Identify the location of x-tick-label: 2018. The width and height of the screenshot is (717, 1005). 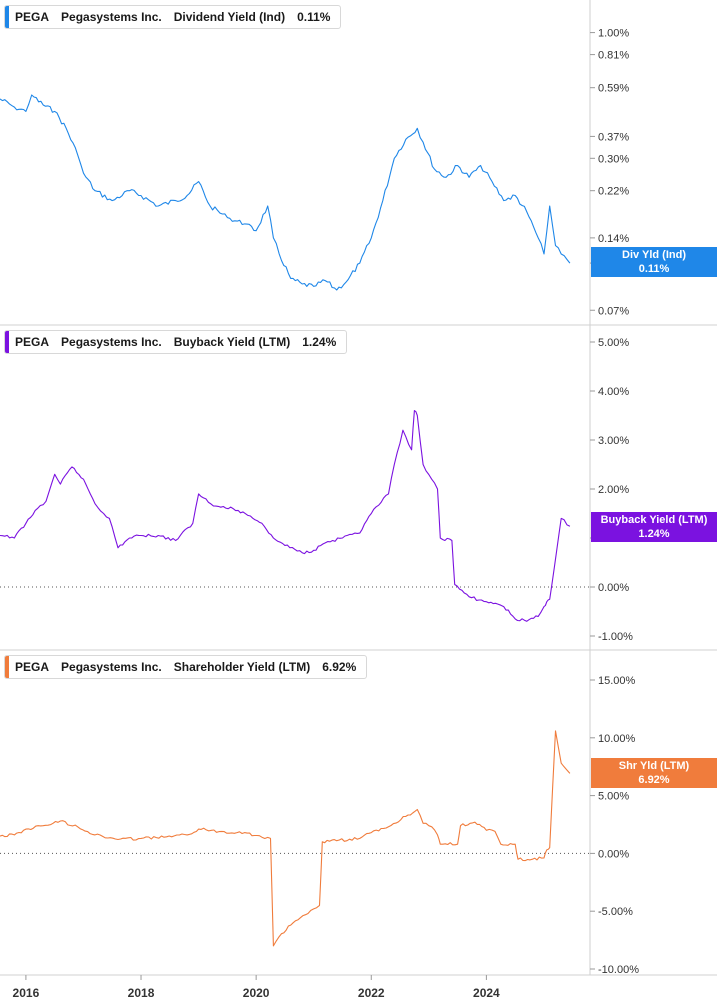
(141, 993).